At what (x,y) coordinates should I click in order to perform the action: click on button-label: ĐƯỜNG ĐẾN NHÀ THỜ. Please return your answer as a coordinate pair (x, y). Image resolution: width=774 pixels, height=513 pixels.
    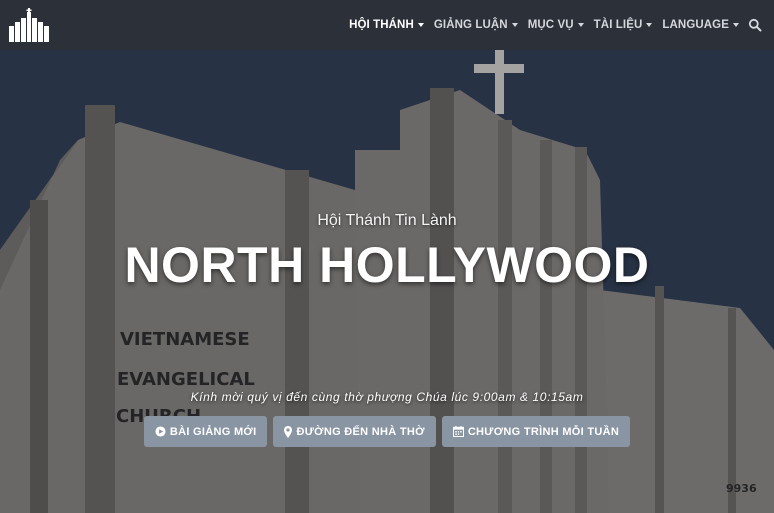
    Looking at the image, I should click on (360, 431).